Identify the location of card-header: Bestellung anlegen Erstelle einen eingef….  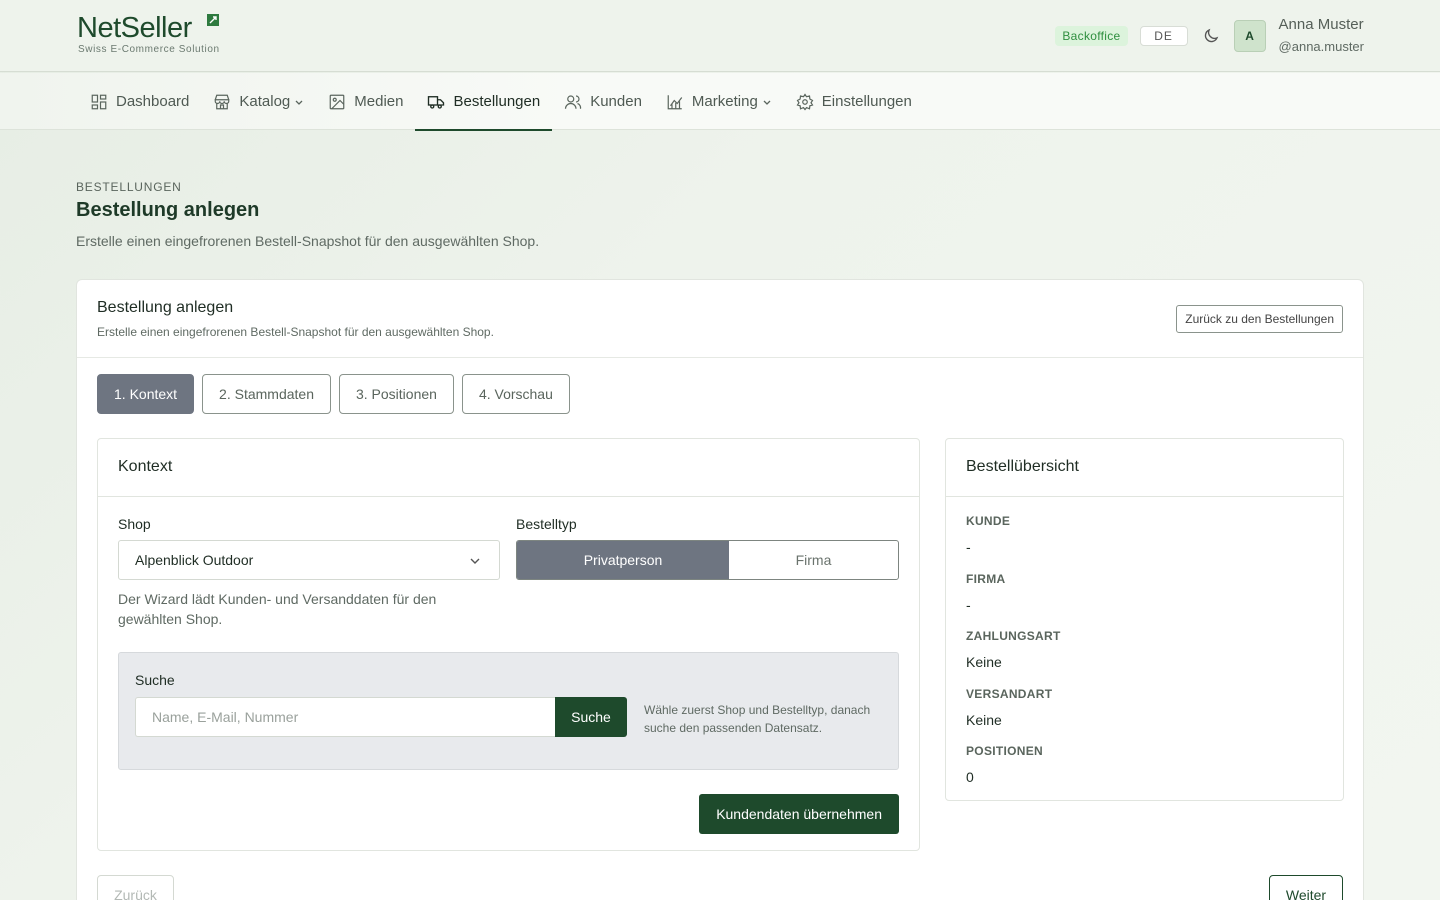
(720, 319).